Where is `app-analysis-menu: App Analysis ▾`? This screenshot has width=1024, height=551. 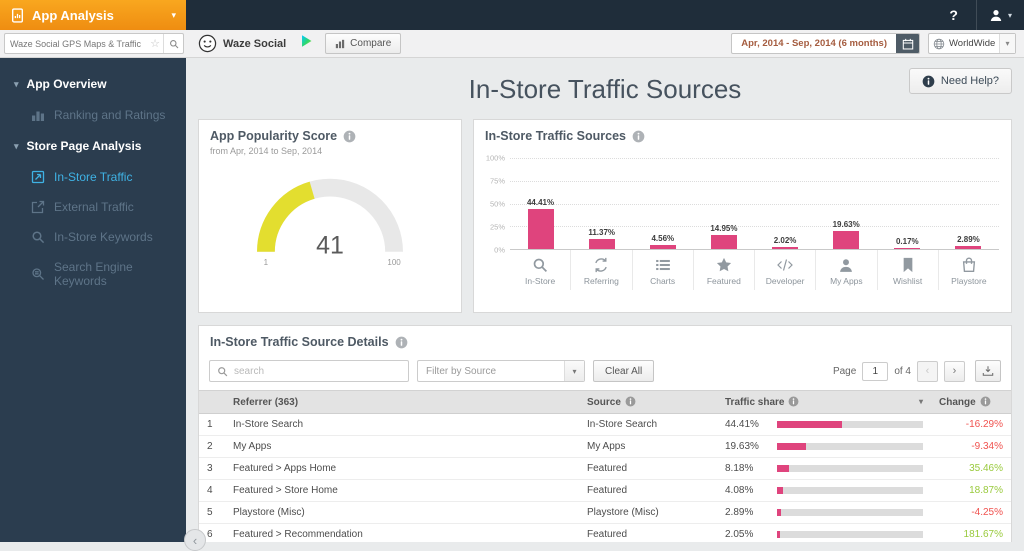 app-analysis-menu: App Analysis ▾ is located at coordinates (93, 15).